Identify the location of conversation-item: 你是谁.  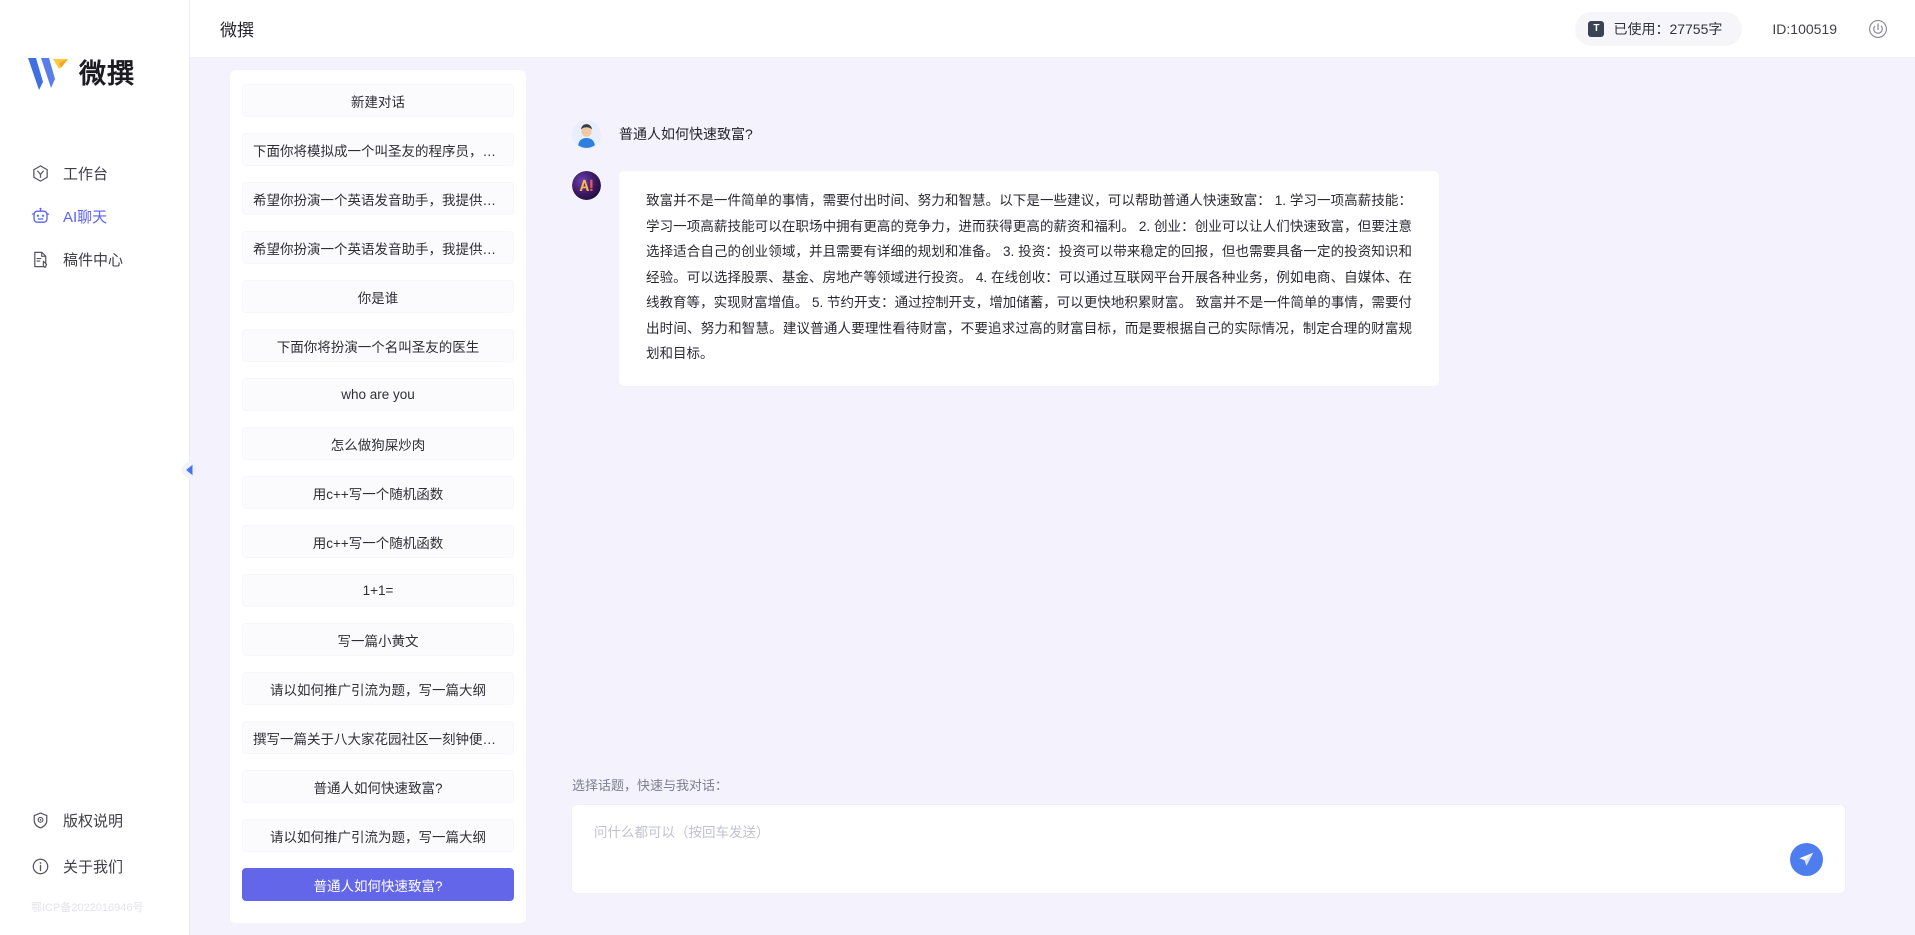
(378, 296).